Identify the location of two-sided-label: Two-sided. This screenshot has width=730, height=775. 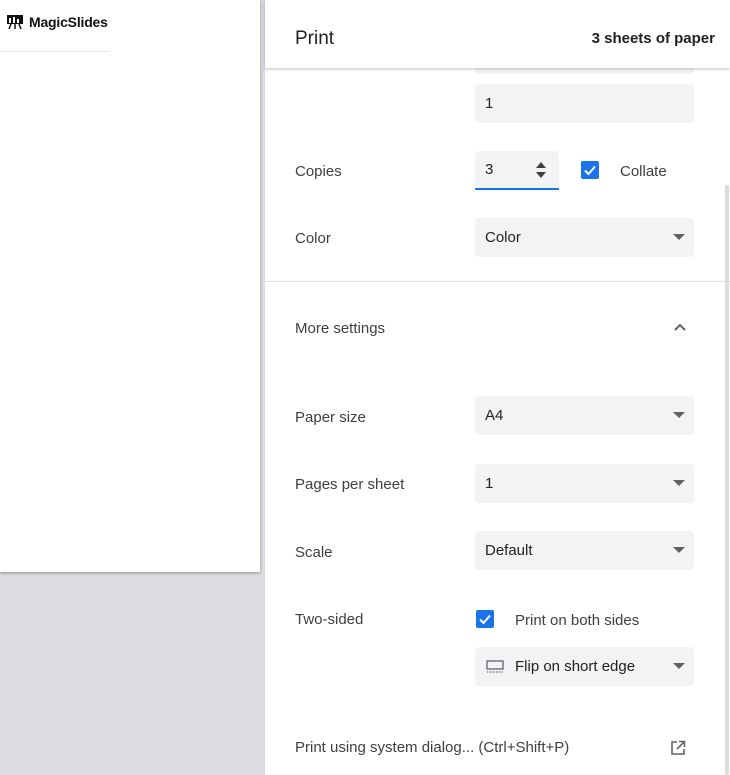
(329, 619).